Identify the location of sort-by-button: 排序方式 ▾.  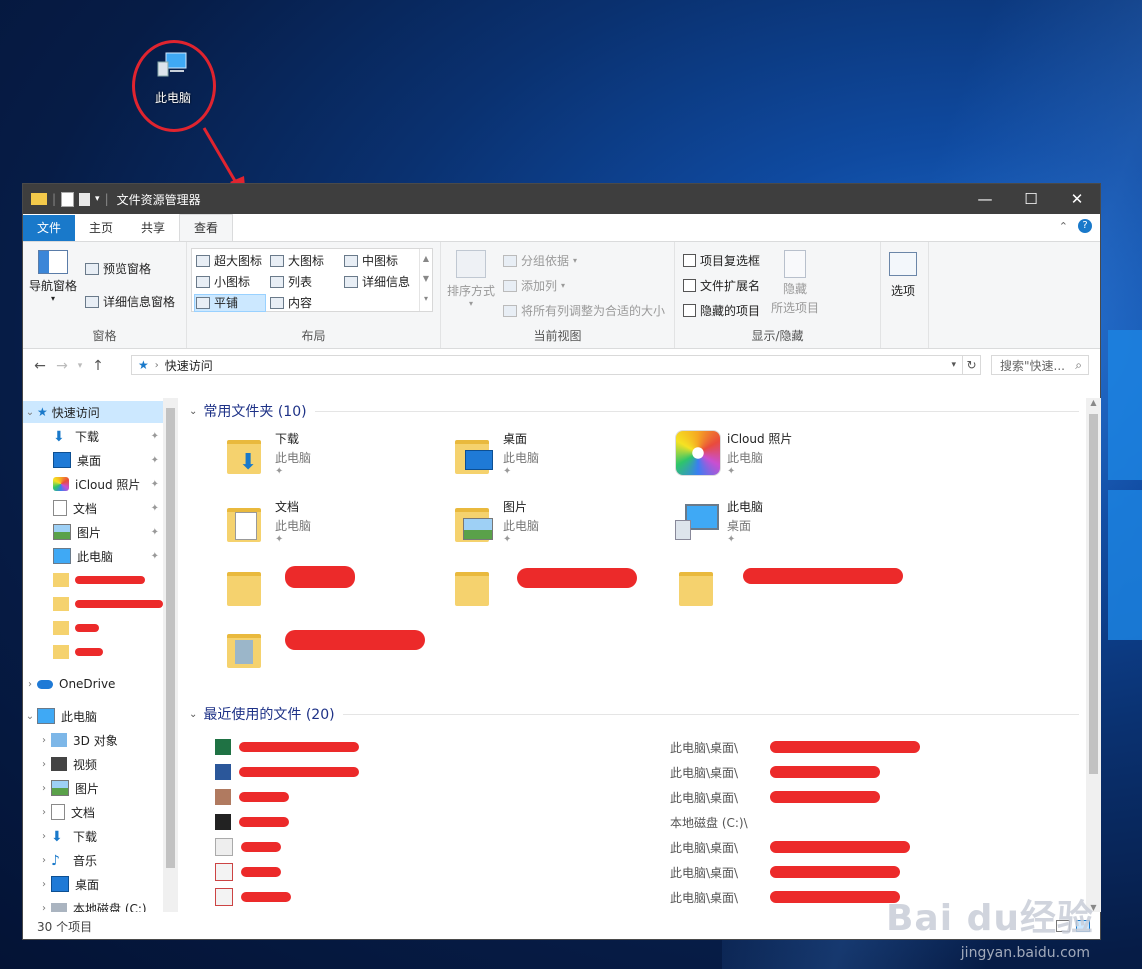
(471, 279).